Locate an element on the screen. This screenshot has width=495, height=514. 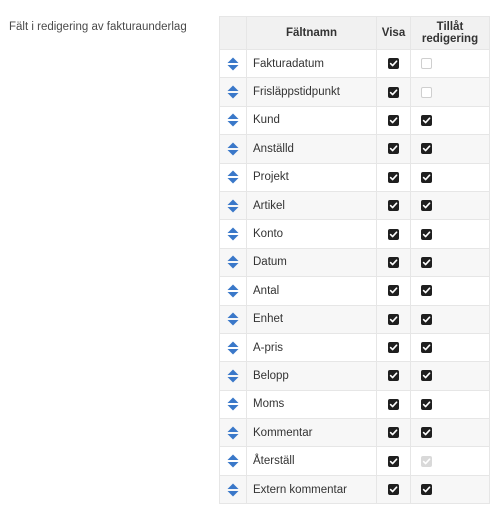
table-row: Extern kommentar is located at coordinates (354, 489).